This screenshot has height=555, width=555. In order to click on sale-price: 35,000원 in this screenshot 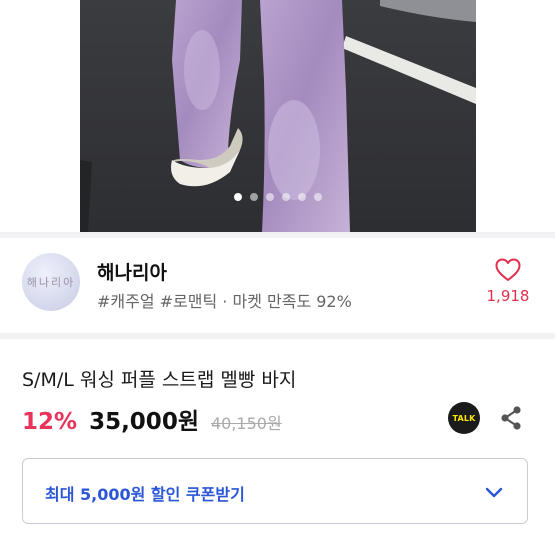, I will do `click(144, 422)`.